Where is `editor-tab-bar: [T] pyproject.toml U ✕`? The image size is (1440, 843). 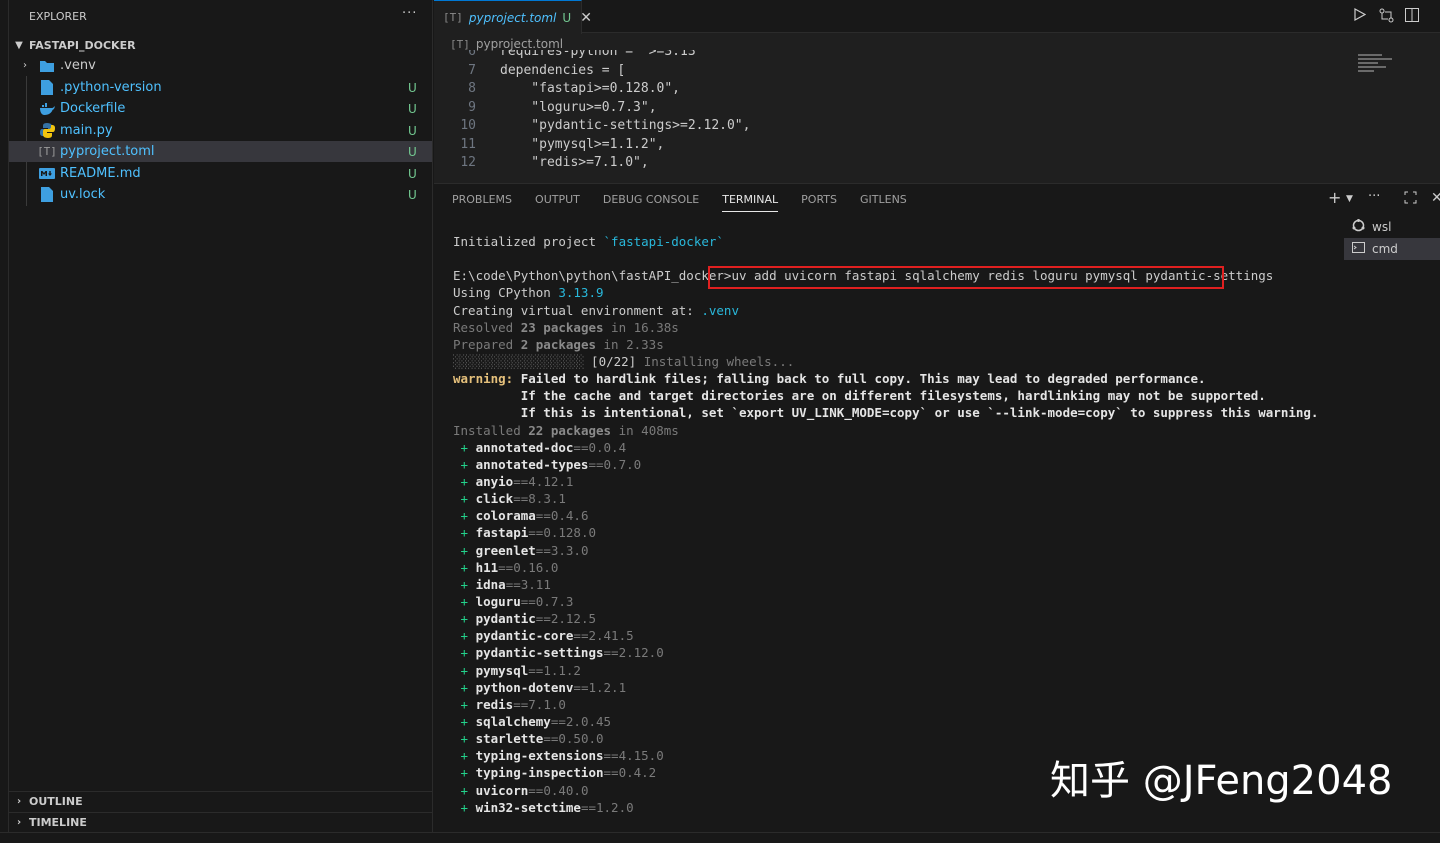
editor-tab-bar: [T] pyproject.toml U ✕ is located at coordinates (937, 17).